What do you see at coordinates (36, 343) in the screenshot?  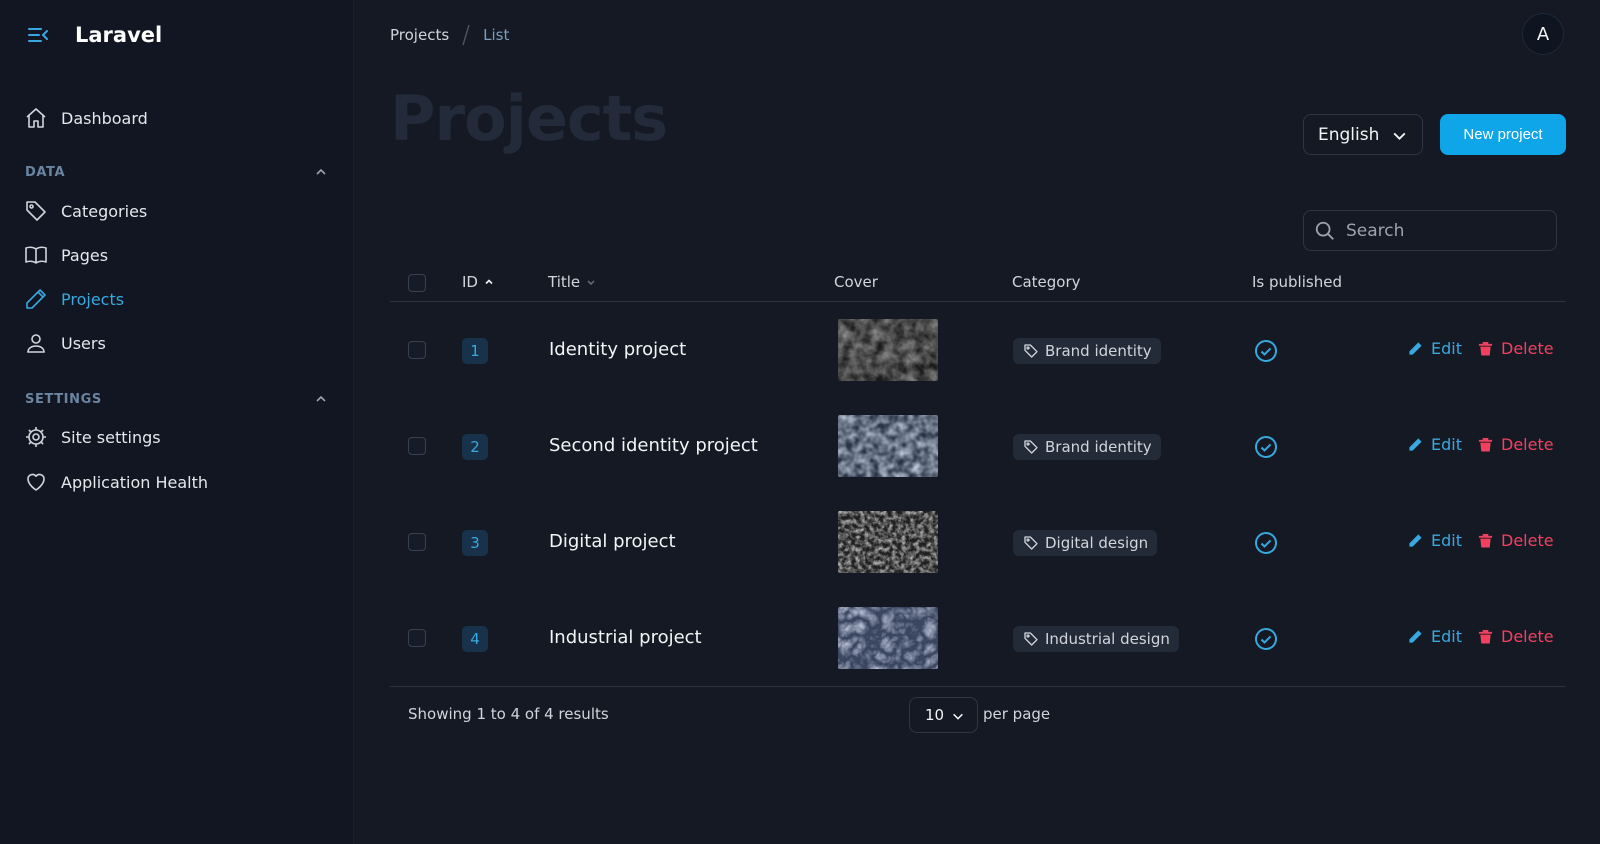 I see `user-icon` at bounding box center [36, 343].